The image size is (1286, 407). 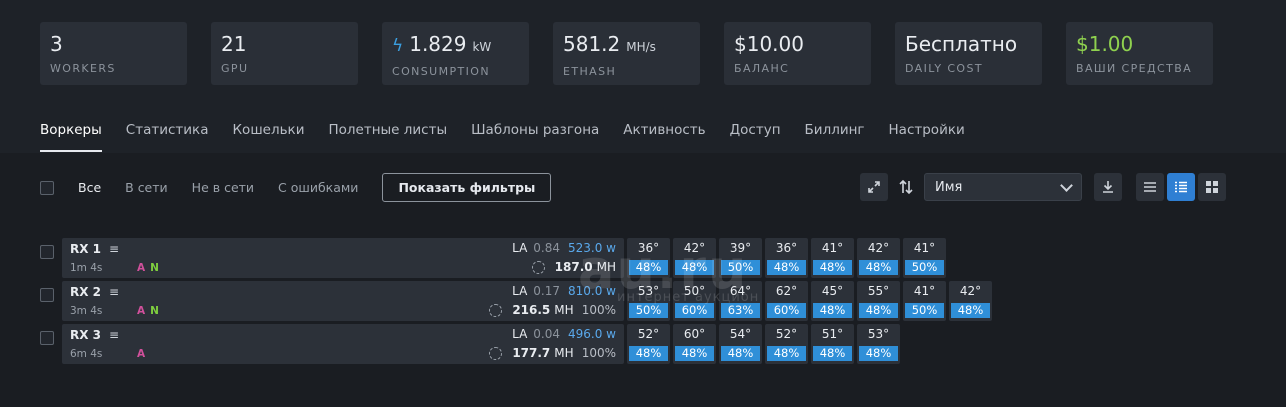 I want to click on stat-label: БАЛАНС, so click(x=762, y=68).